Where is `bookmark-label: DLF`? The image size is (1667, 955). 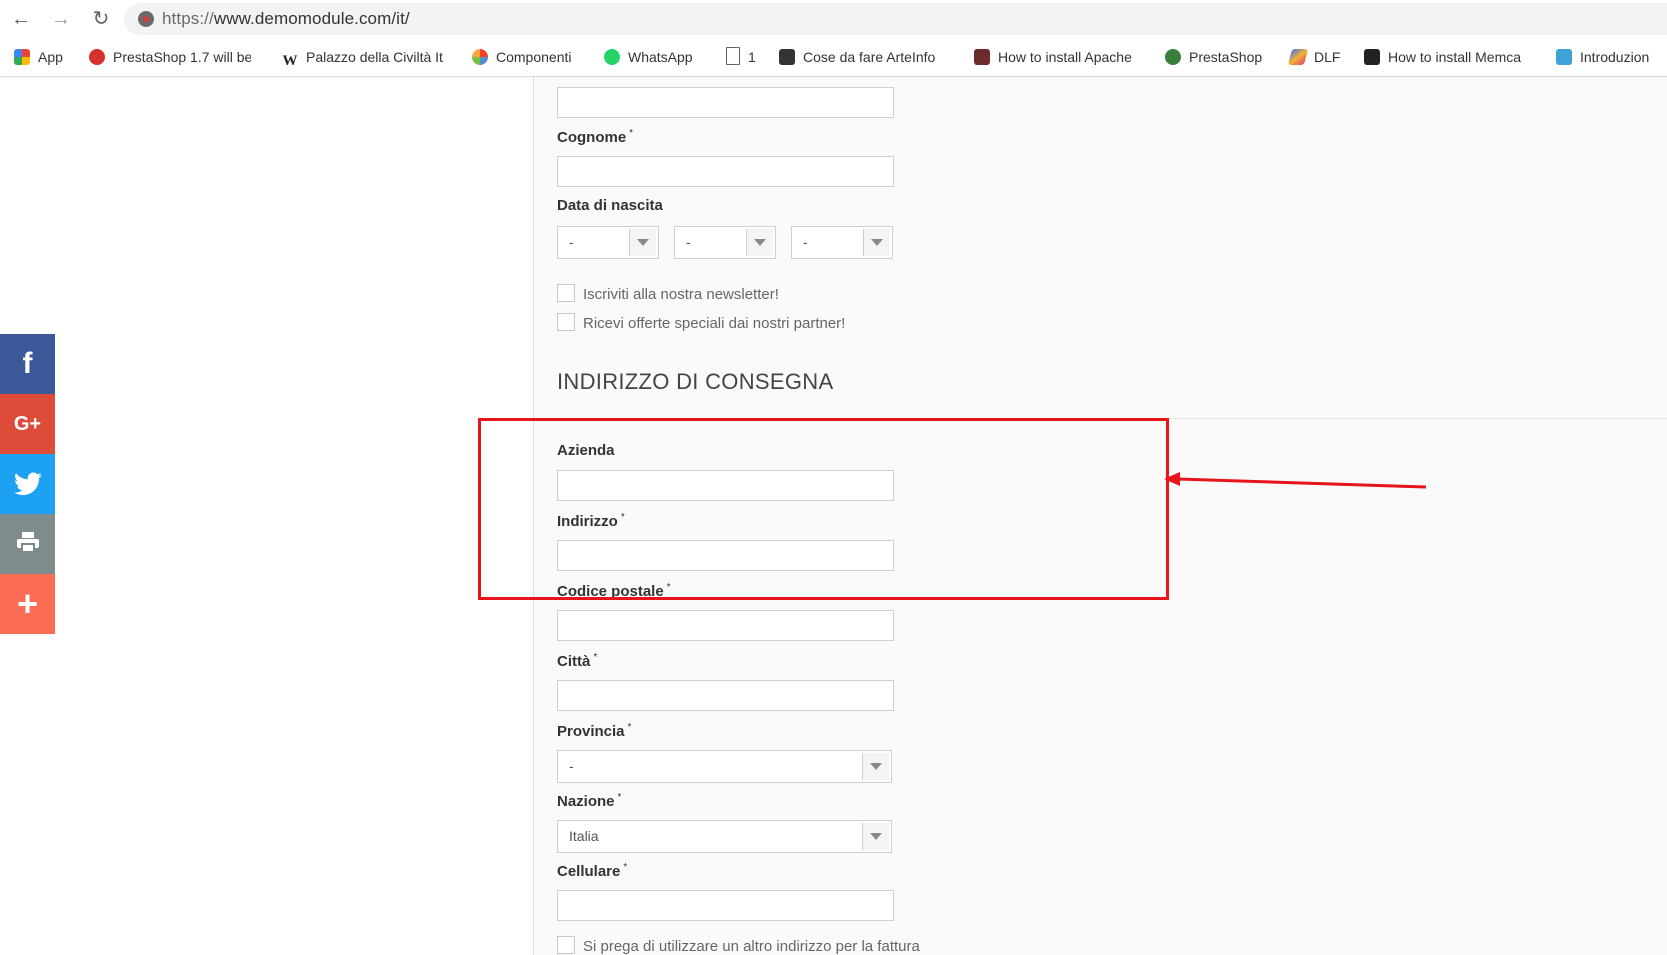
bookmark-label: DLF is located at coordinates (1327, 57).